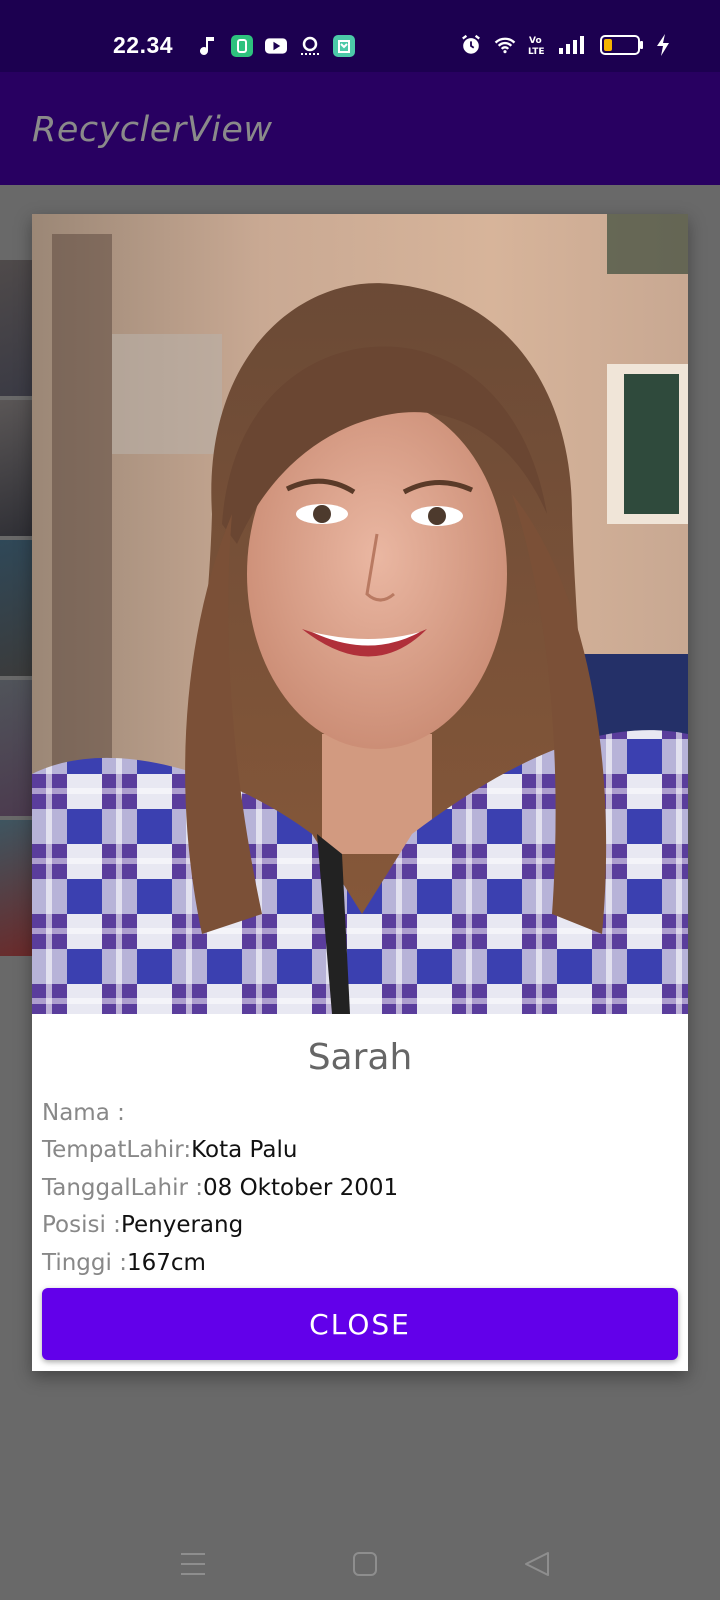 Image resolution: width=720 pixels, height=1600 pixels. What do you see at coordinates (344, 46) in the screenshot?
I see `store-app-icon` at bounding box center [344, 46].